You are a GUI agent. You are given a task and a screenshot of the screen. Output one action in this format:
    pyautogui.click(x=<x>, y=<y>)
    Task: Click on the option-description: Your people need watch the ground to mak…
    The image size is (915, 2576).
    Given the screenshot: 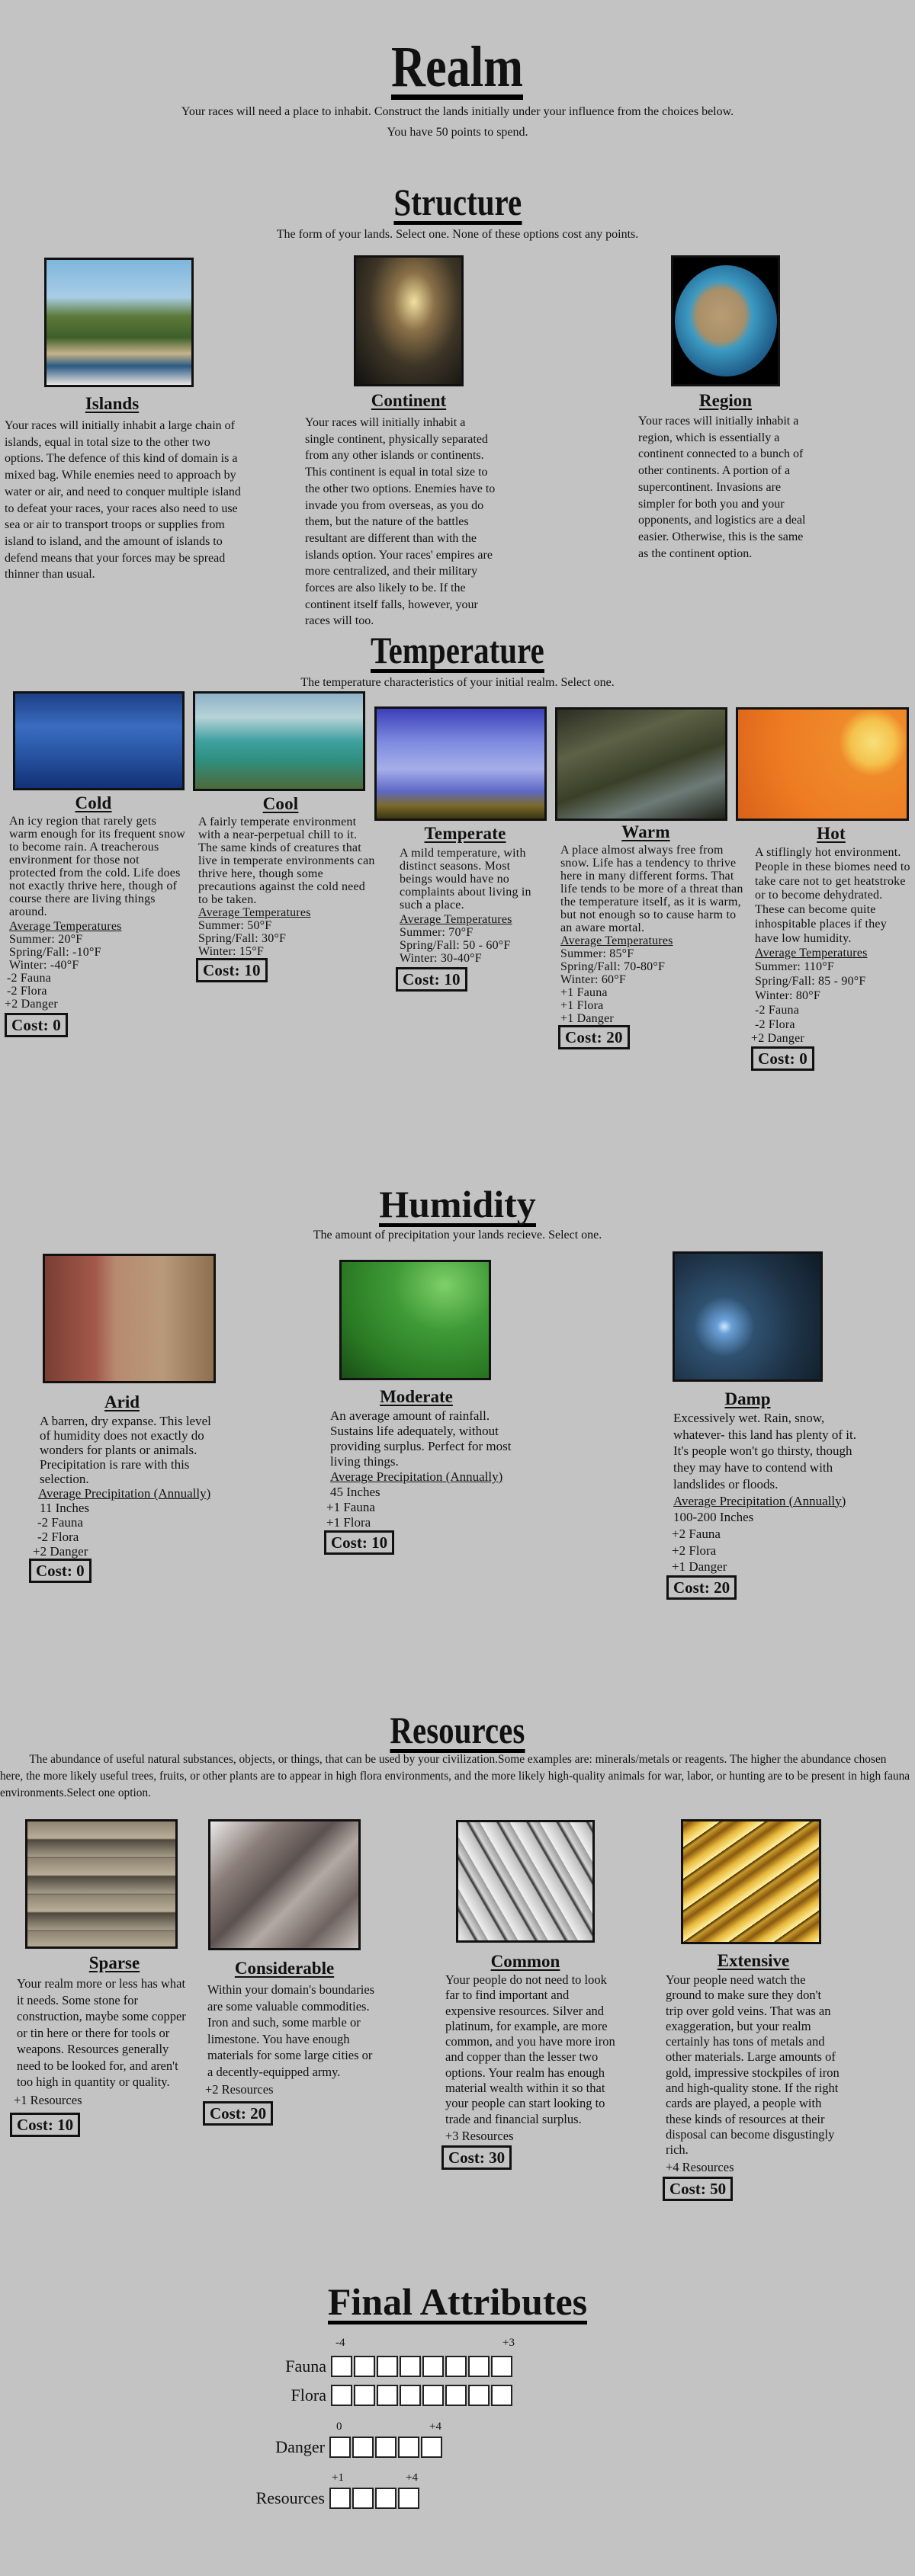 What is the action you would take?
    pyautogui.click(x=753, y=2065)
    